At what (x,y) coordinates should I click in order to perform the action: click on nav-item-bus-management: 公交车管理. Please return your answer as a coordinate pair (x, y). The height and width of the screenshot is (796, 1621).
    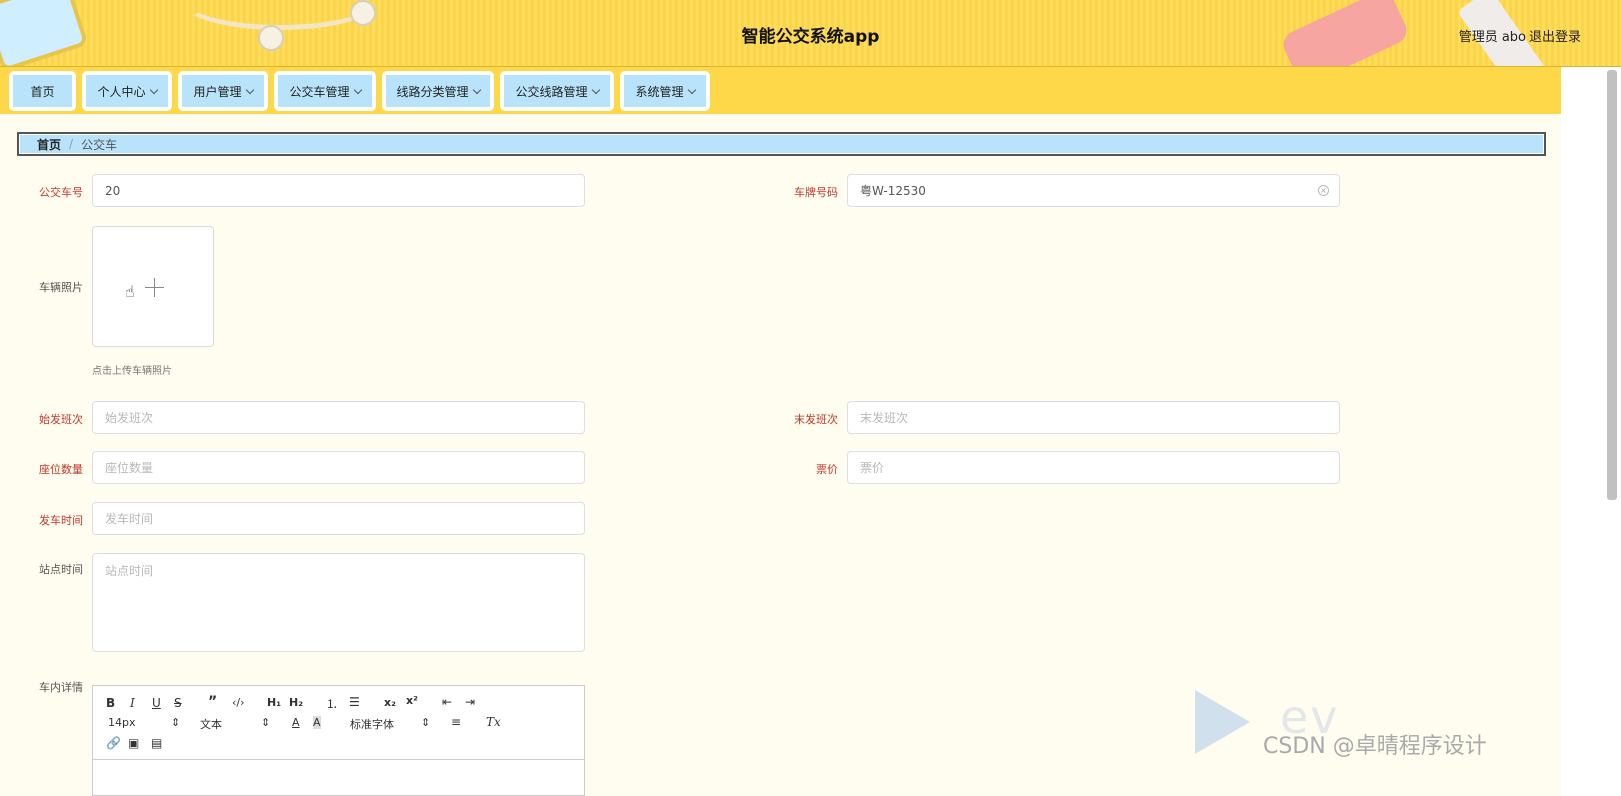
    Looking at the image, I should click on (325, 91).